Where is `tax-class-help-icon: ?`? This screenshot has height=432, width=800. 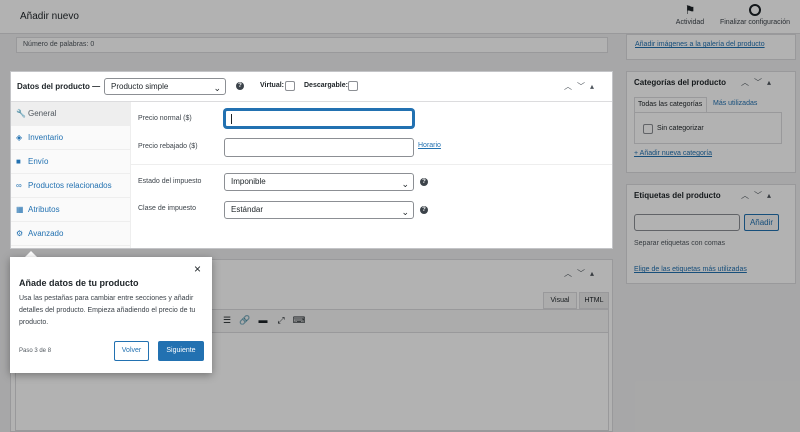 tax-class-help-icon: ? is located at coordinates (424, 210).